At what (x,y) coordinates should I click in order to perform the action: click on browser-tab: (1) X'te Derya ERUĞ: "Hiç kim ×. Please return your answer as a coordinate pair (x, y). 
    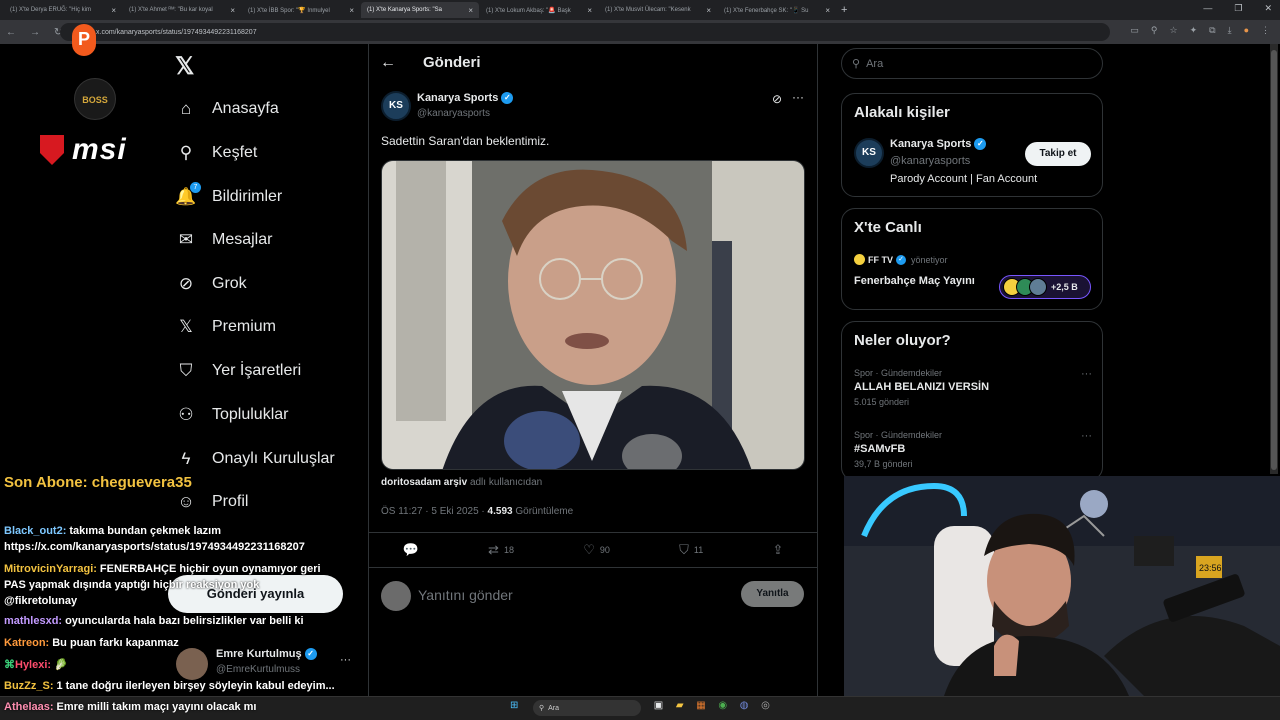
    Looking at the image, I should click on (63, 10).